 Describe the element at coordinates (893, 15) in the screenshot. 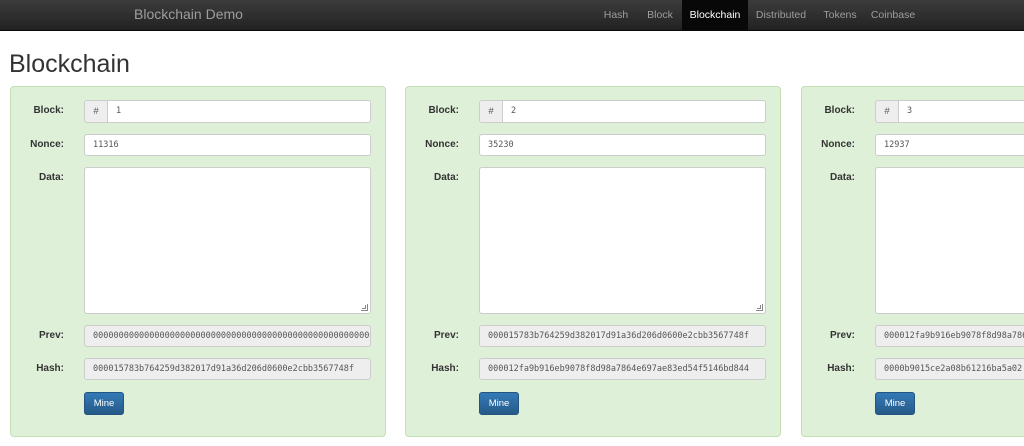

I see `nav-item-coinbase: Coinbase` at that location.